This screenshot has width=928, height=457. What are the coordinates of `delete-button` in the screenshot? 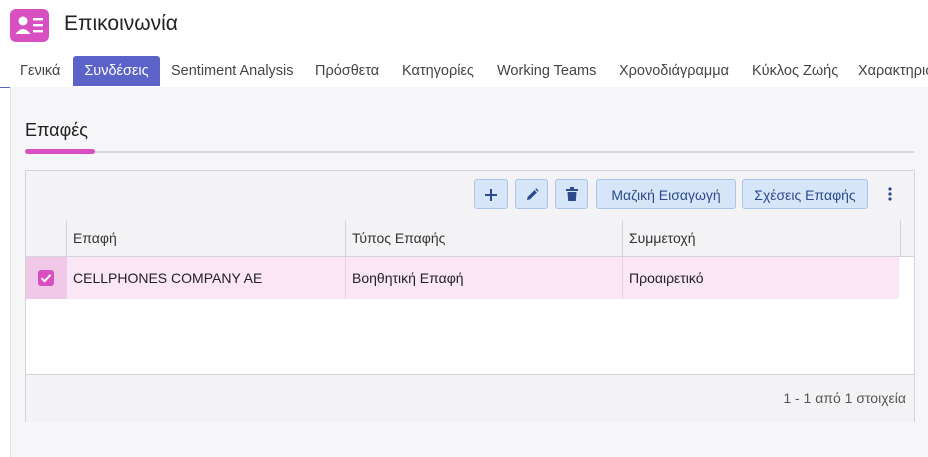 It's located at (571, 194).